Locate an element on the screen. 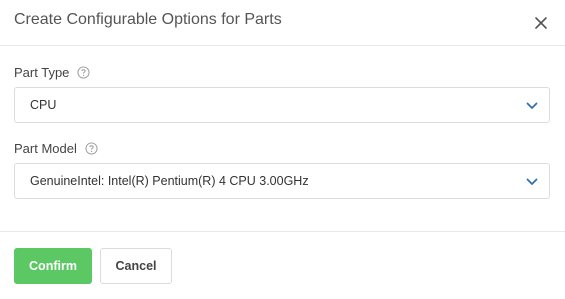  part-type-select: CPU is located at coordinates (282, 105).